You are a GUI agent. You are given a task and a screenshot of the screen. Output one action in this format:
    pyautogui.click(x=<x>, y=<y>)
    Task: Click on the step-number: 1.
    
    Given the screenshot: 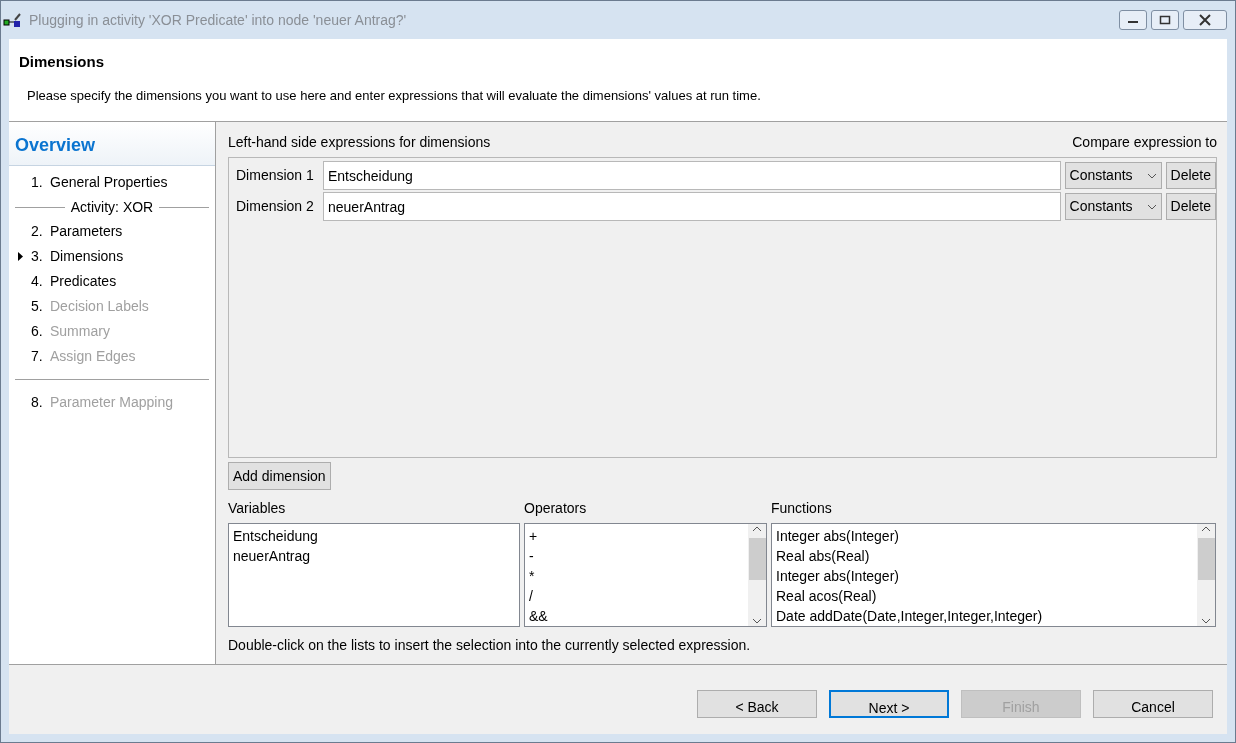 What is the action you would take?
    pyautogui.click(x=37, y=182)
    